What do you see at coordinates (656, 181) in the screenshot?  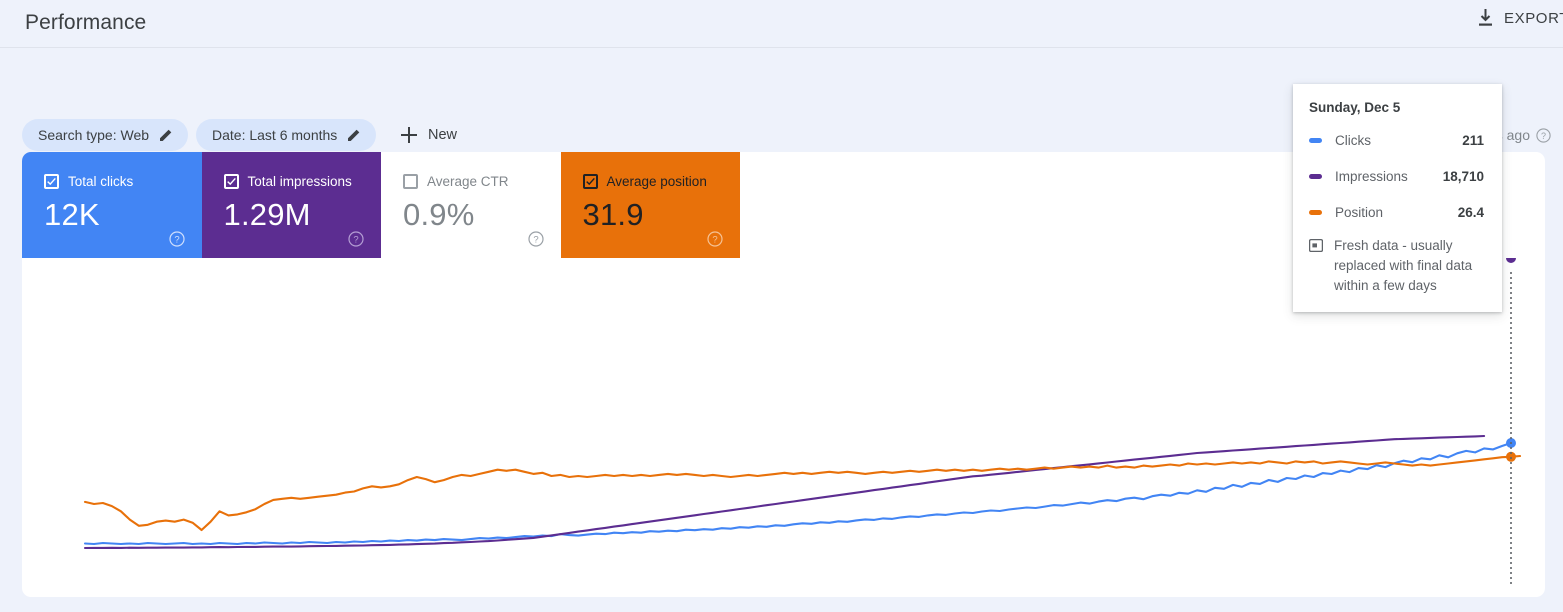 I see `metric-card-label: Average position` at bounding box center [656, 181].